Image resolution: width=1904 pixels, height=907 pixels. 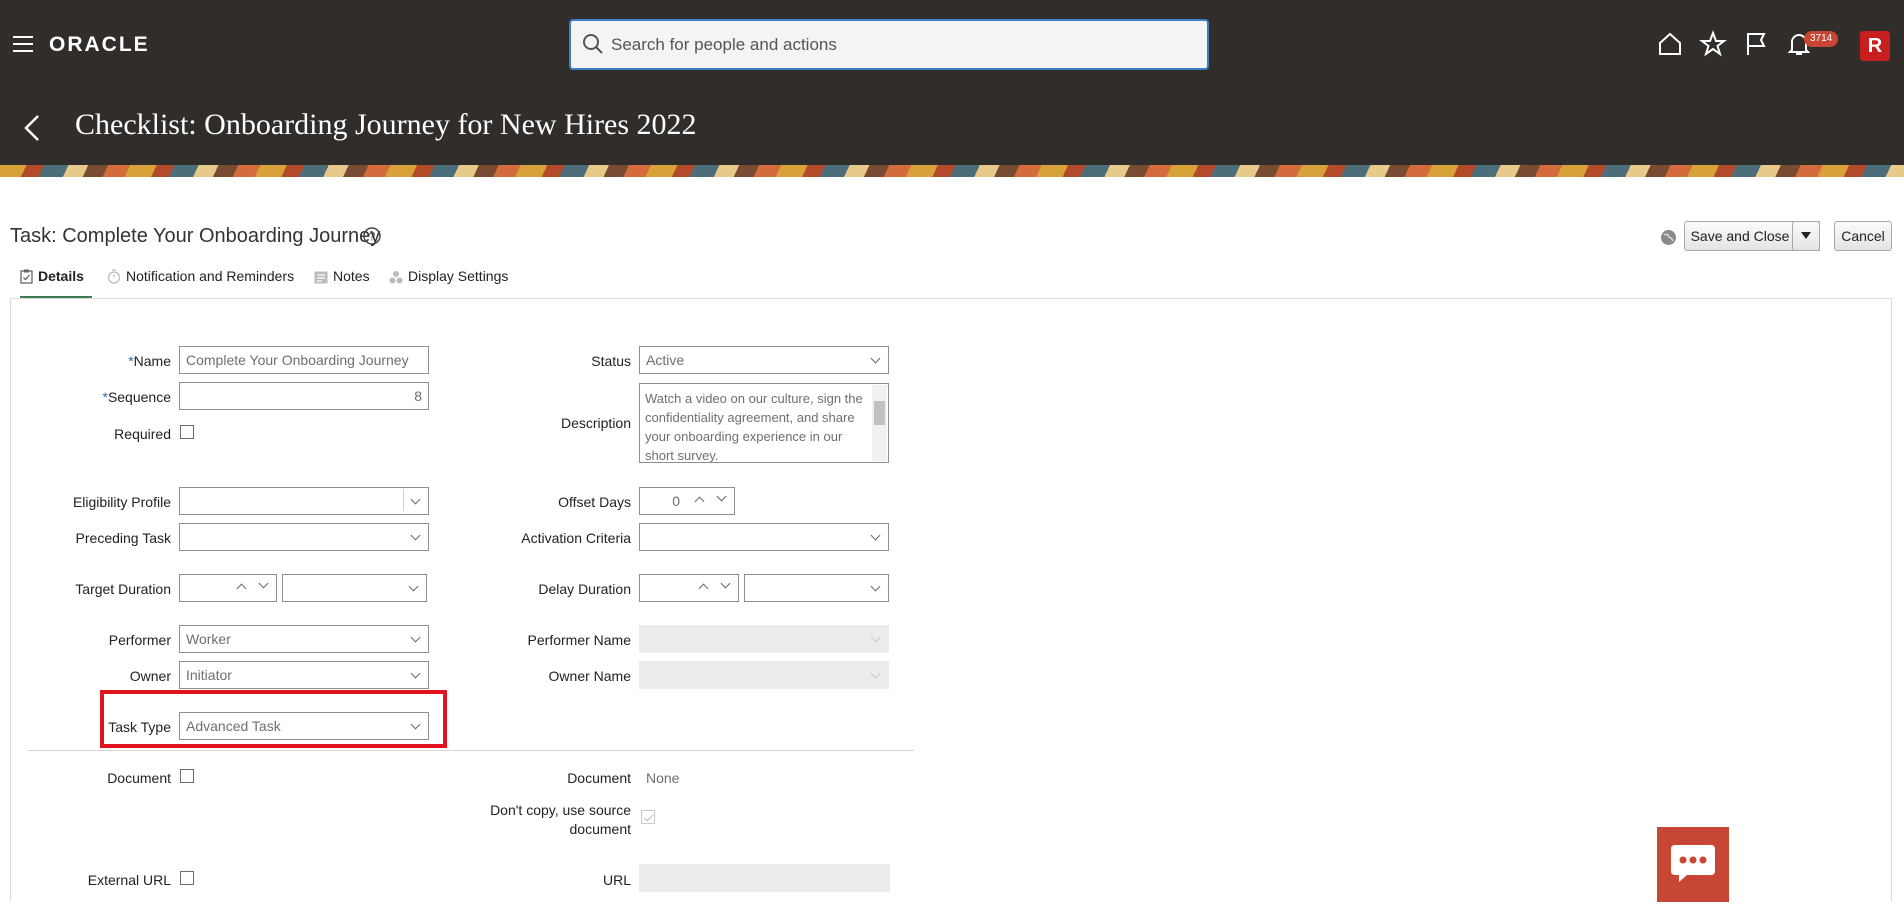 I want to click on help-icon: ?, so click(x=372, y=236).